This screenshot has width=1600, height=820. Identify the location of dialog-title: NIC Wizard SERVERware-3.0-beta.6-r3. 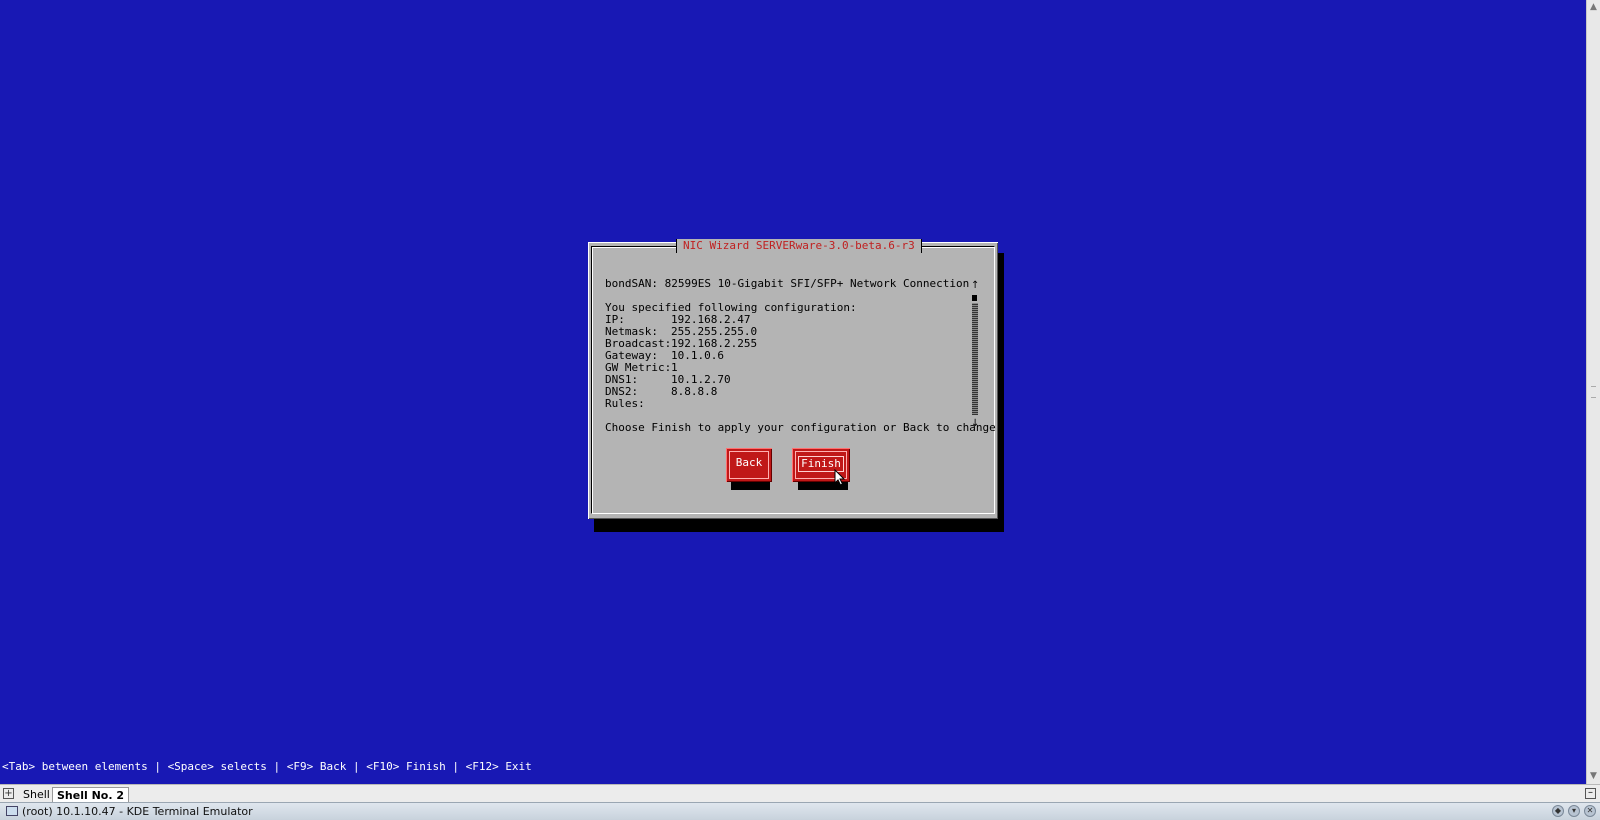
(799, 246).